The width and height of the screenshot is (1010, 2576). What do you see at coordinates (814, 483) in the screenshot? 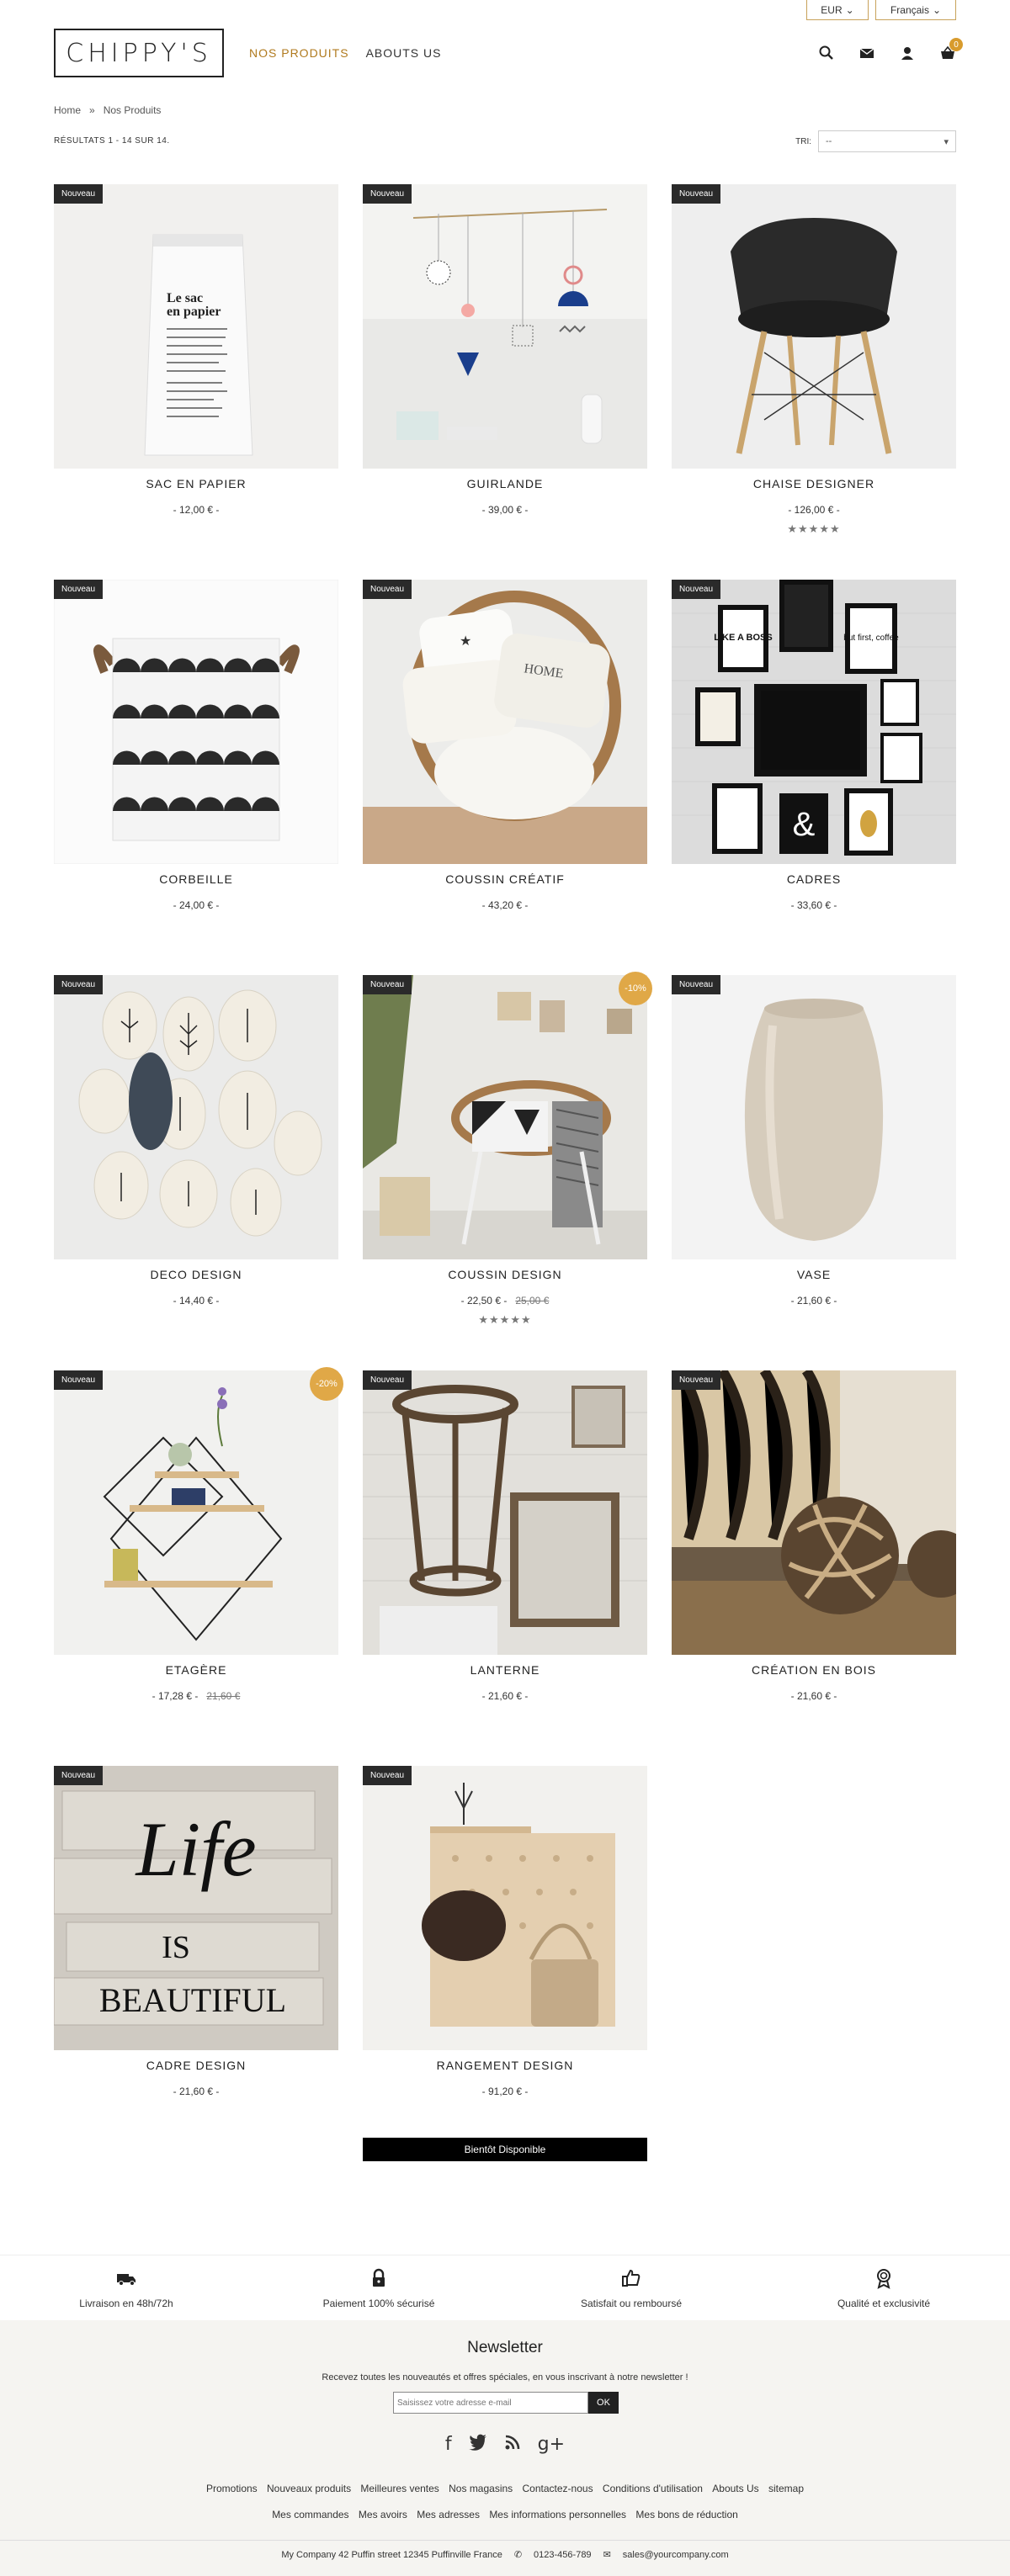
I see `product-name: CHAISE DESIGNER` at bounding box center [814, 483].